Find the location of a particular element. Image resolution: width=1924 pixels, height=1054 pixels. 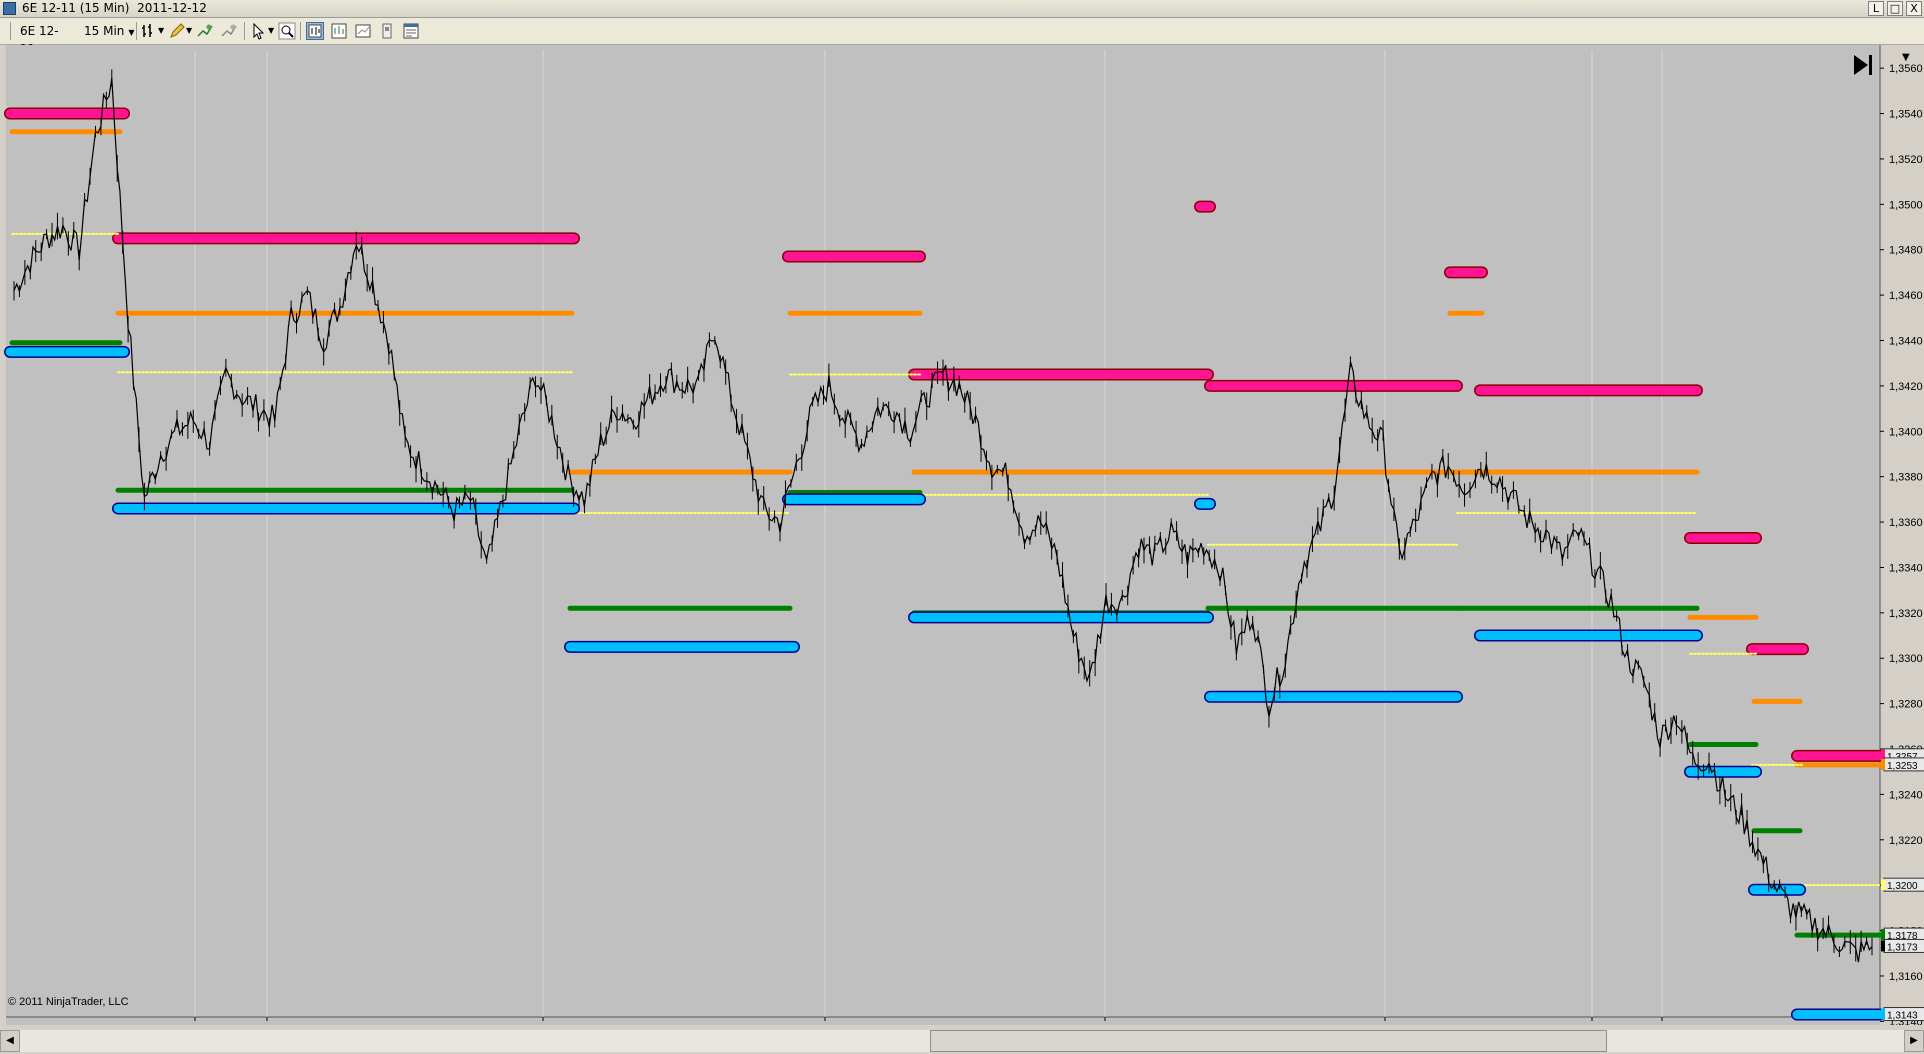

price-marker: 1,3253 is located at coordinates (1902, 764).